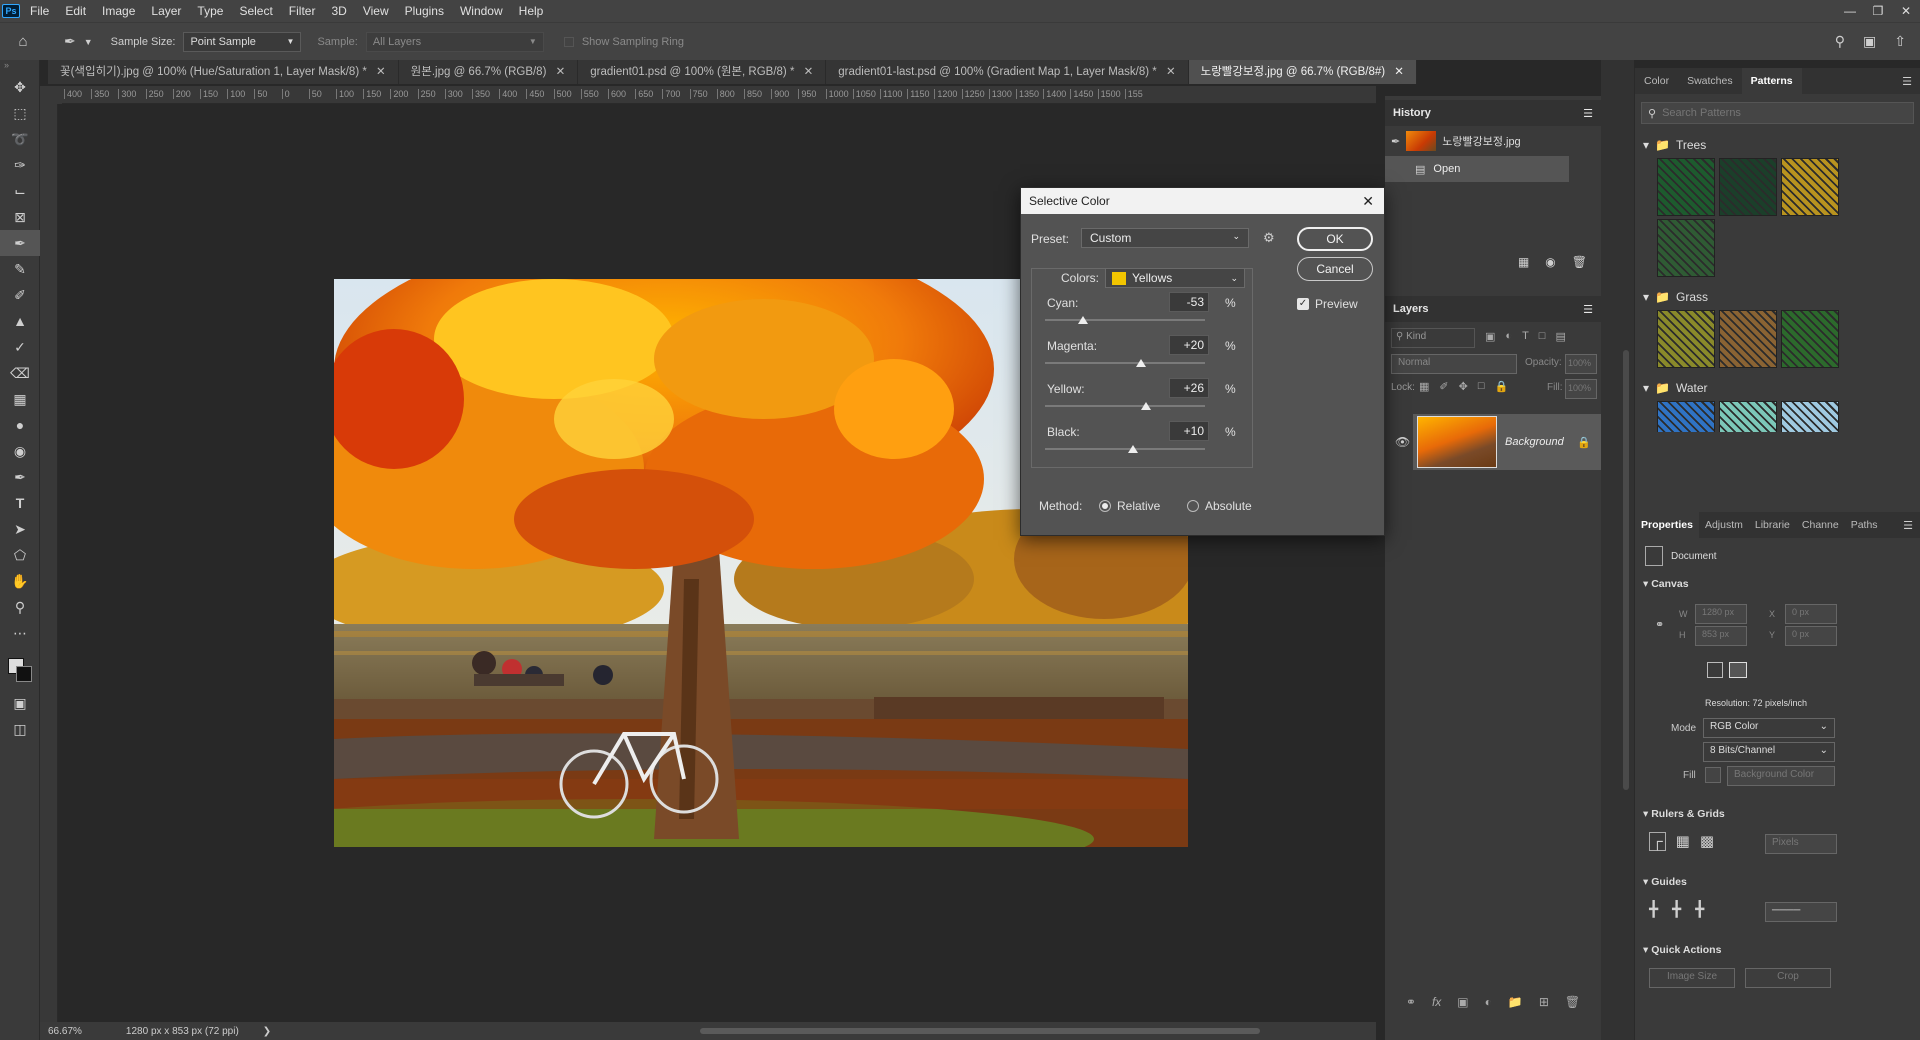 This screenshot has width=1920, height=1040. Describe the element at coordinates (1769, 728) in the screenshot. I see `mode-select: RGB Color ⌄` at that location.